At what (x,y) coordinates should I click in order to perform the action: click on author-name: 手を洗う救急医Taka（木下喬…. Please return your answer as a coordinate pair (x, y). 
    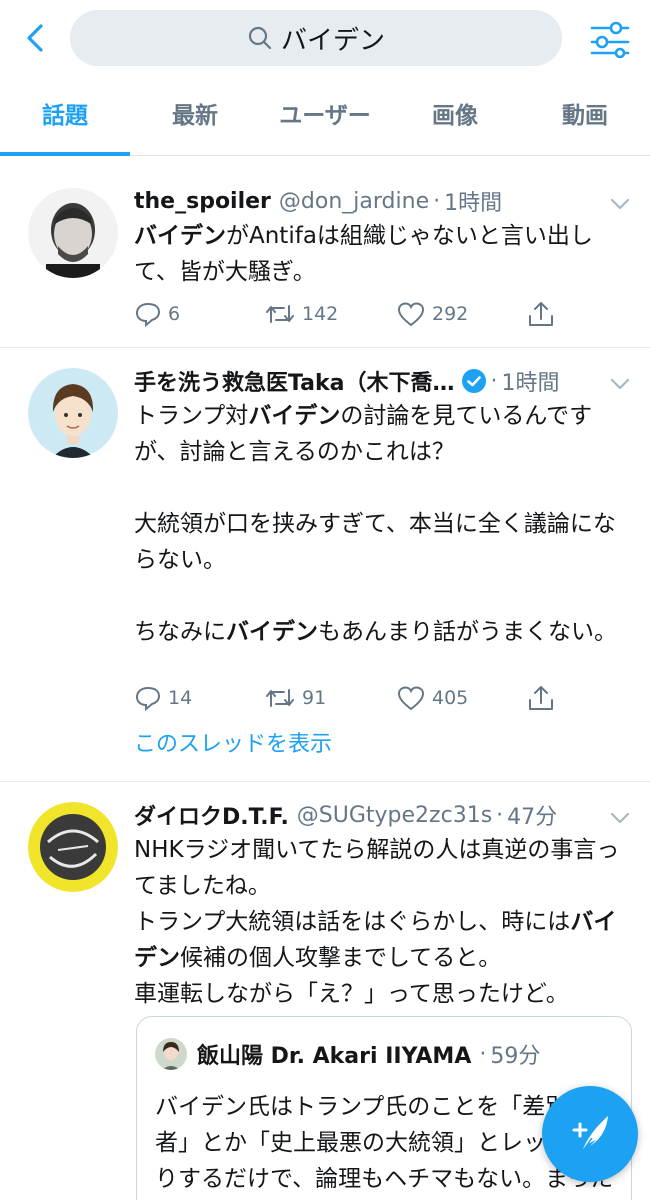
    Looking at the image, I should click on (294, 381).